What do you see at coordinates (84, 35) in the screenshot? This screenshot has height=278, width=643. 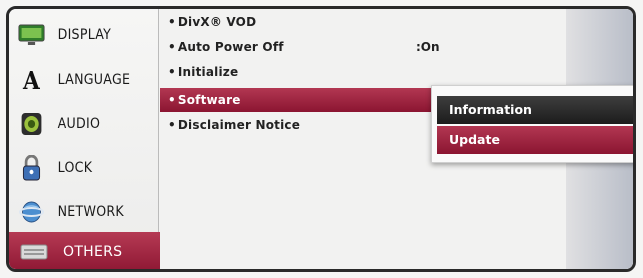 I see `sidebar-item-label: DISPLAY` at bounding box center [84, 35].